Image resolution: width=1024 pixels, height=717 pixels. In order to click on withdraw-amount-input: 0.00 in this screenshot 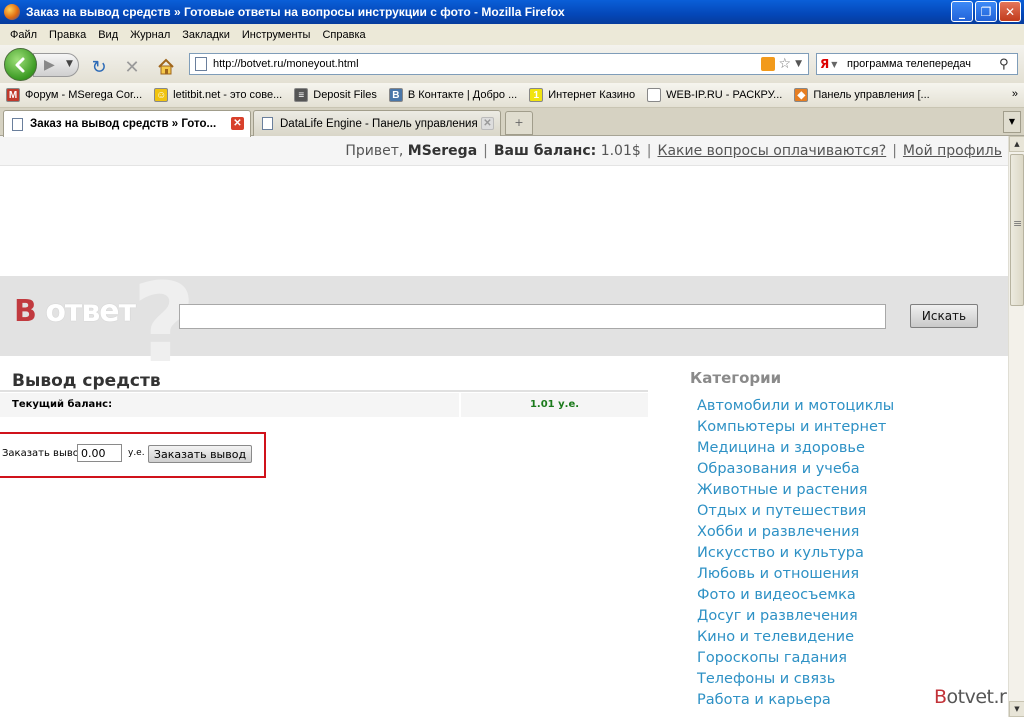, I will do `click(99, 453)`.